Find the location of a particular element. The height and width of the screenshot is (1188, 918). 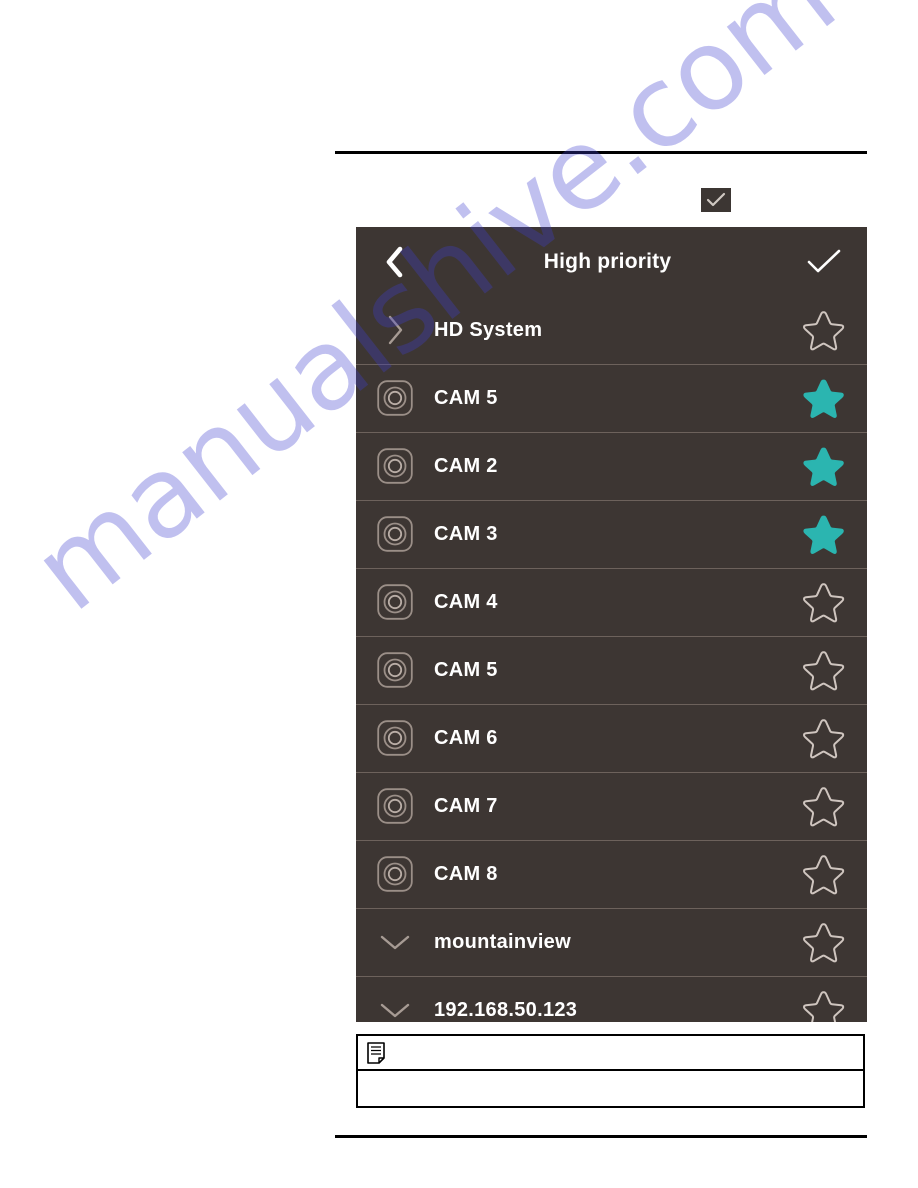

panel-header: High priority is located at coordinates (611, 261).